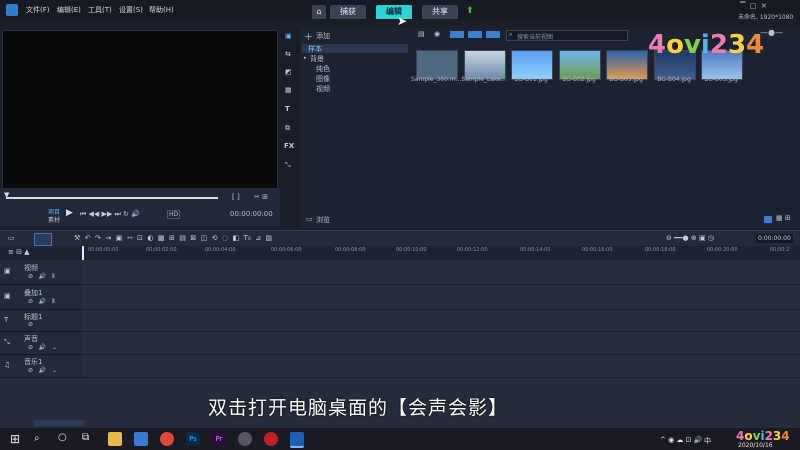 Image resolution: width=800 pixels, height=450 pixels. What do you see at coordinates (11, 238) in the screenshot?
I see `storyboard-view-icon: ▭` at bounding box center [11, 238].